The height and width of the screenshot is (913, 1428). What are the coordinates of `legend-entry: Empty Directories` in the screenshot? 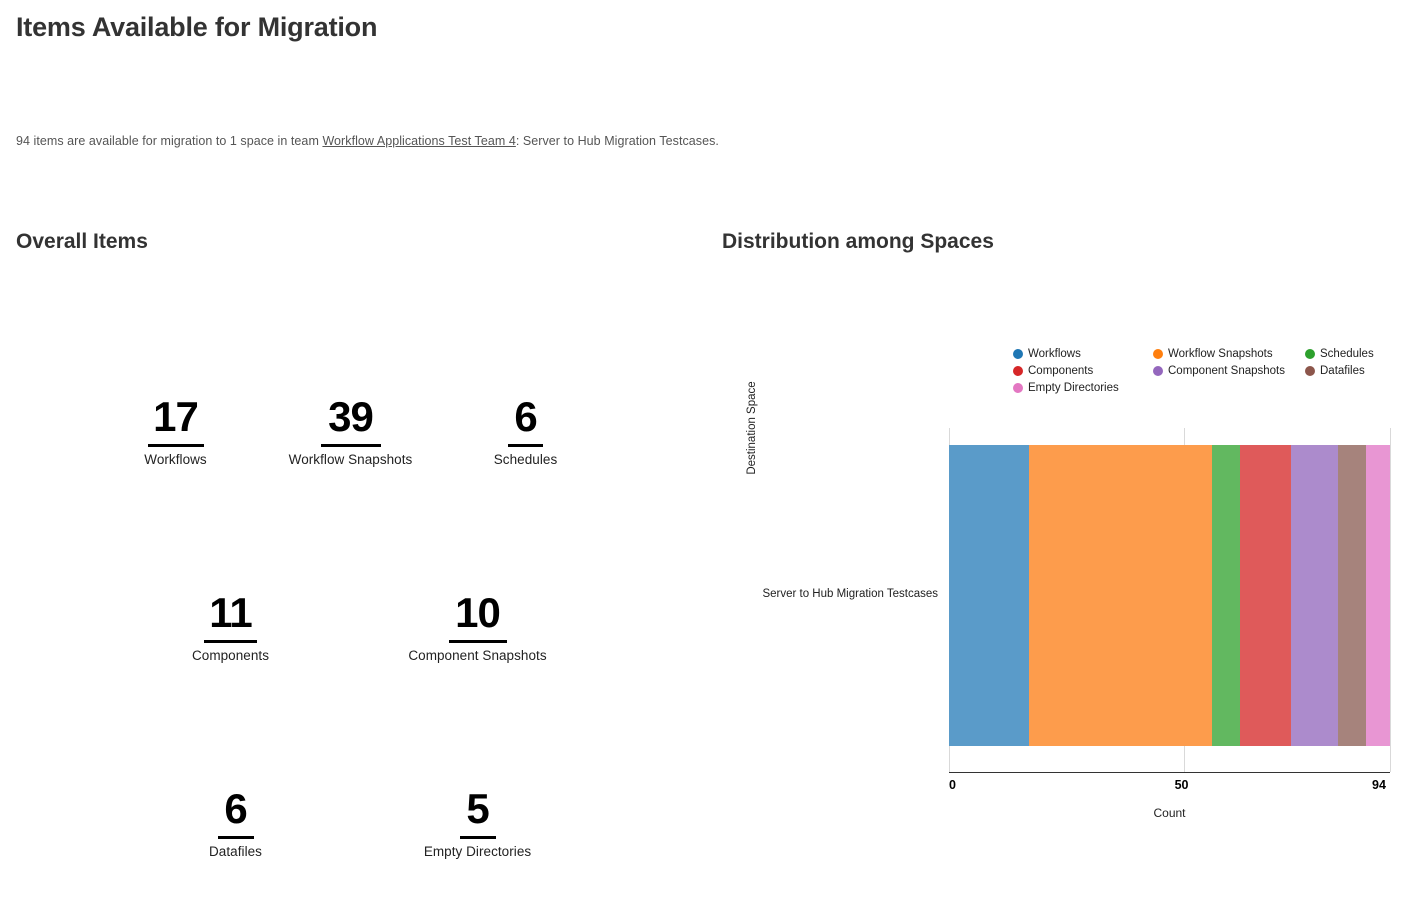 It's located at (1083, 388).